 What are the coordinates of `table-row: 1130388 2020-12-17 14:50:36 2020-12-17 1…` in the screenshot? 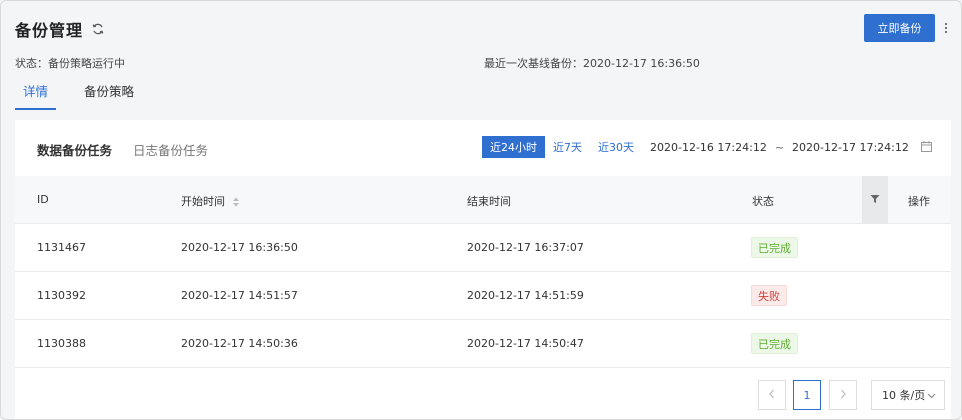 It's located at (483, 344).